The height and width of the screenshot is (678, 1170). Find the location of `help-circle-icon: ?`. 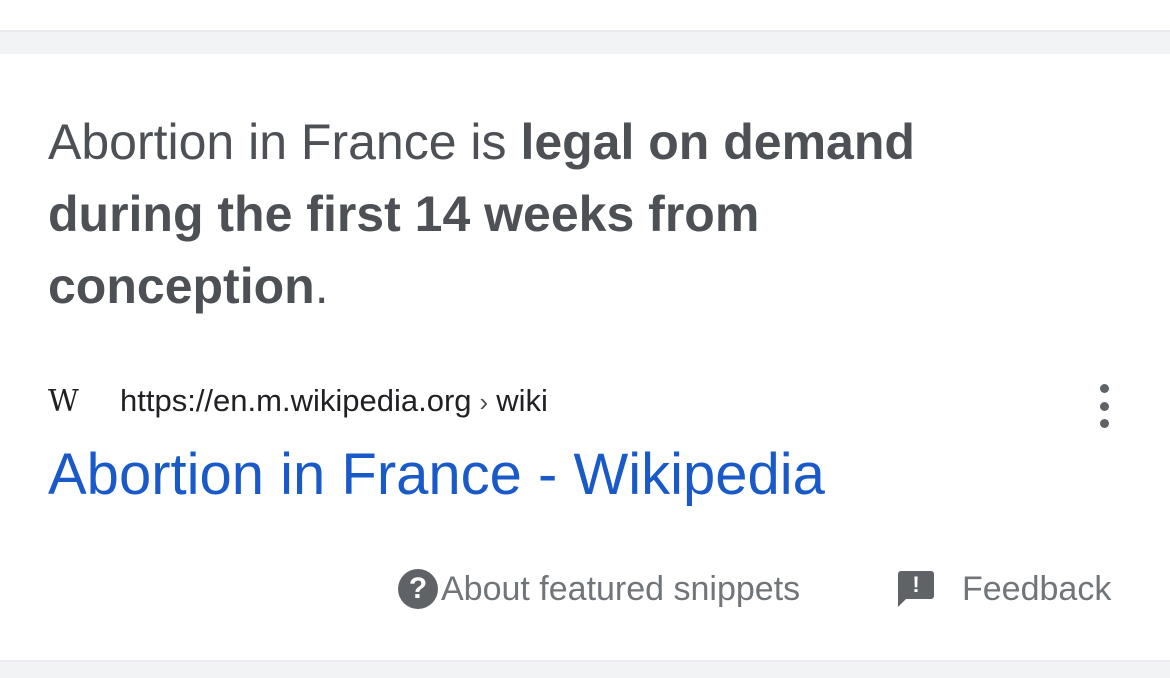

help-circle-icon: ? is located at coordinates (418, 589).